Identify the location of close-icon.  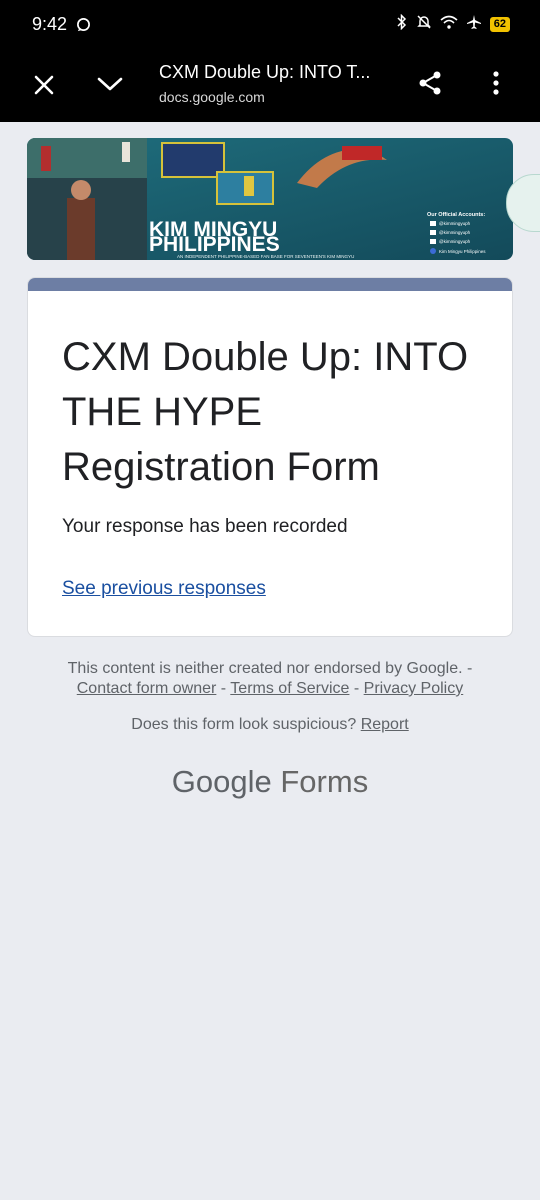
(44, 87).